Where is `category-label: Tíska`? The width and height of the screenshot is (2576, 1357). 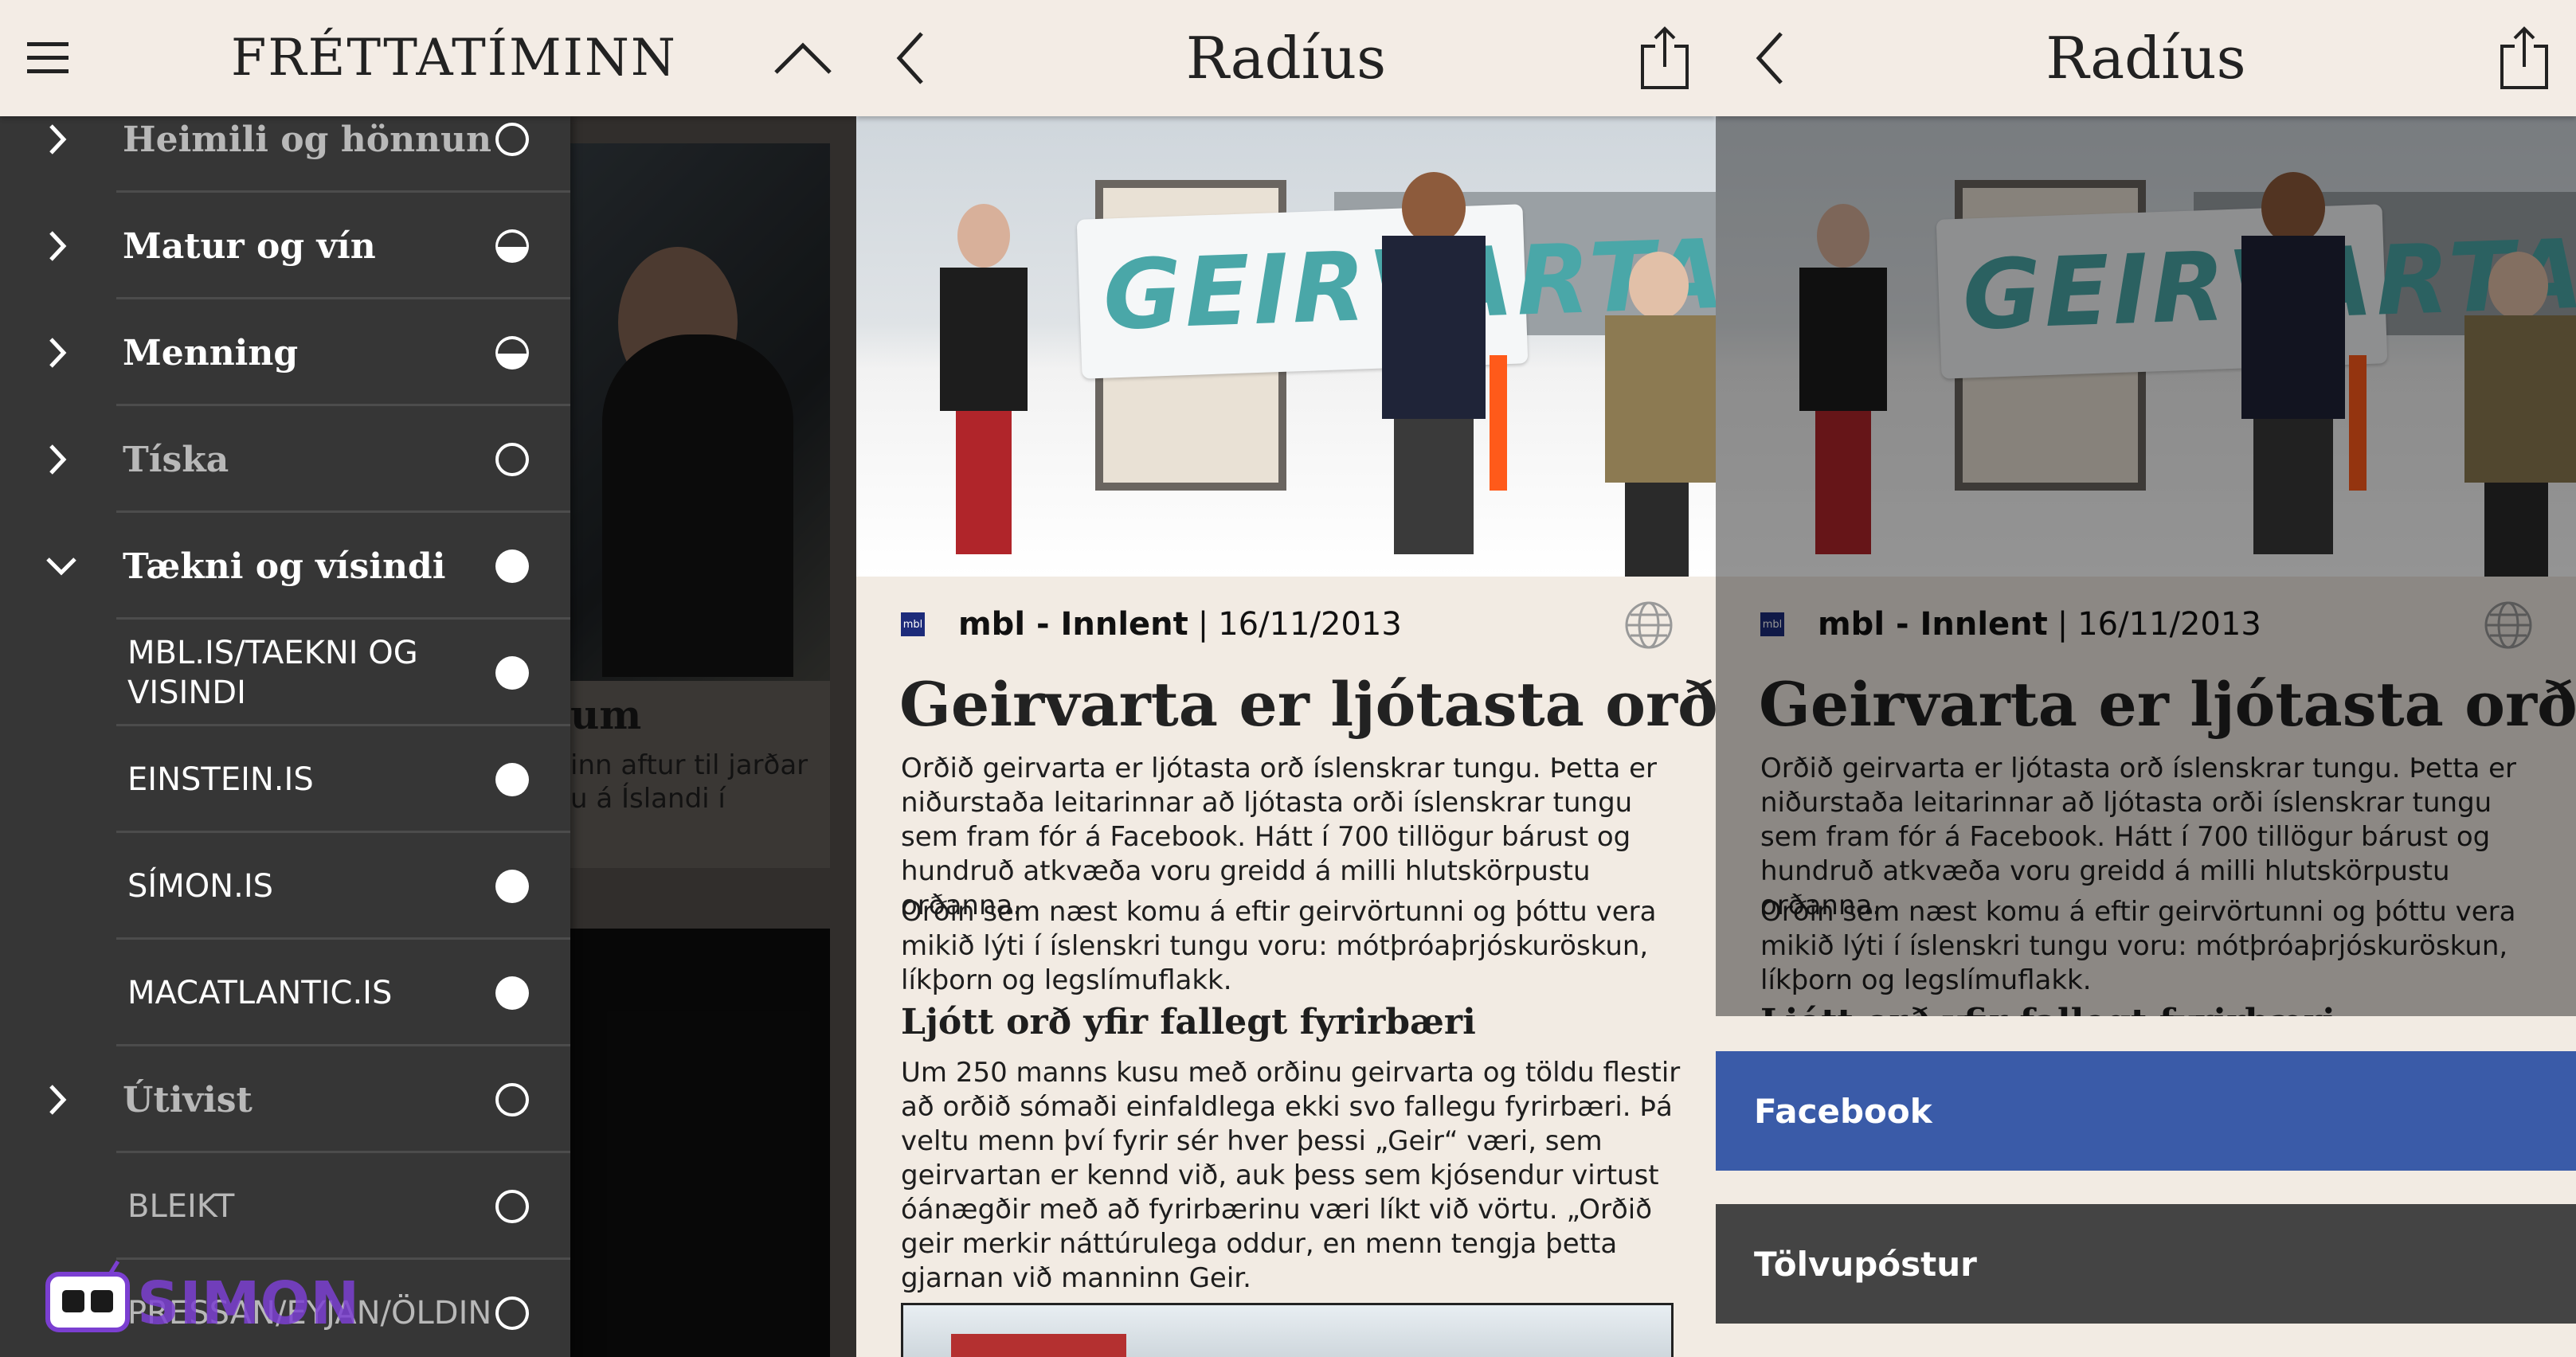 category-label: Tíska is located at coordinates (176, 460).